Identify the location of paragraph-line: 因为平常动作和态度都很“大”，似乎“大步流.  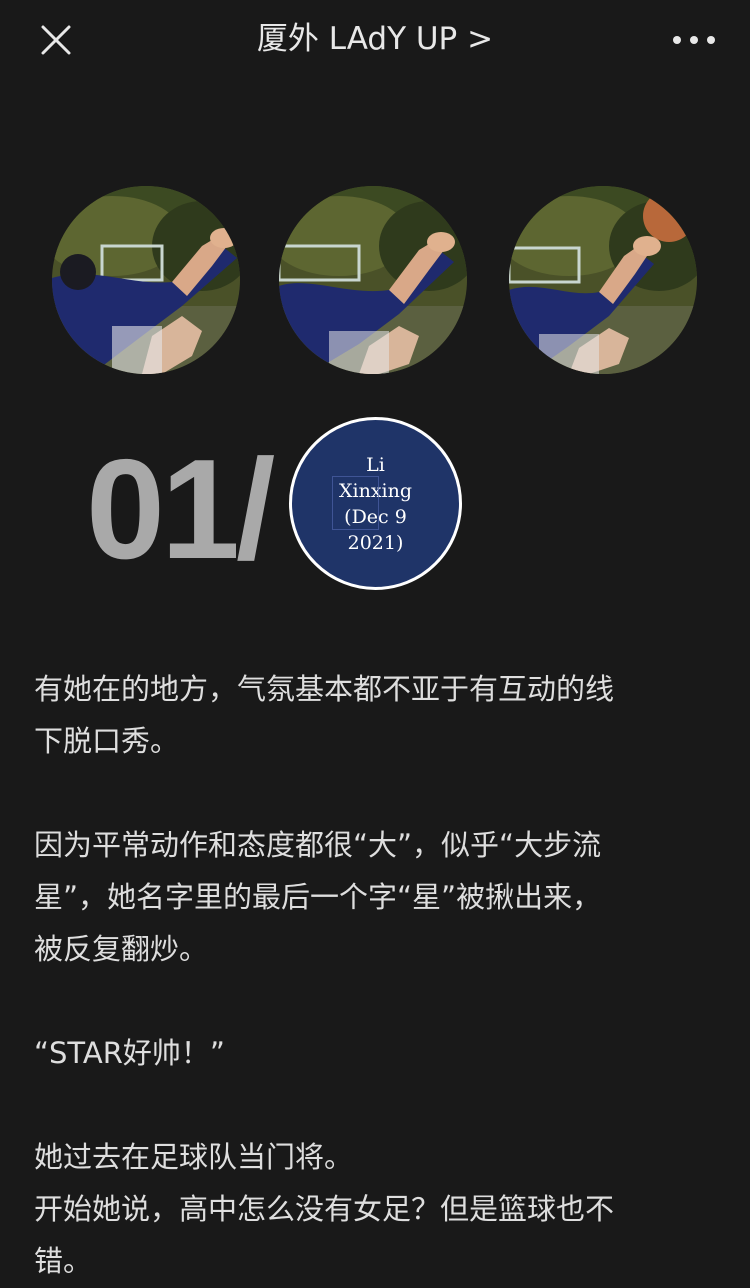
(318, 845).